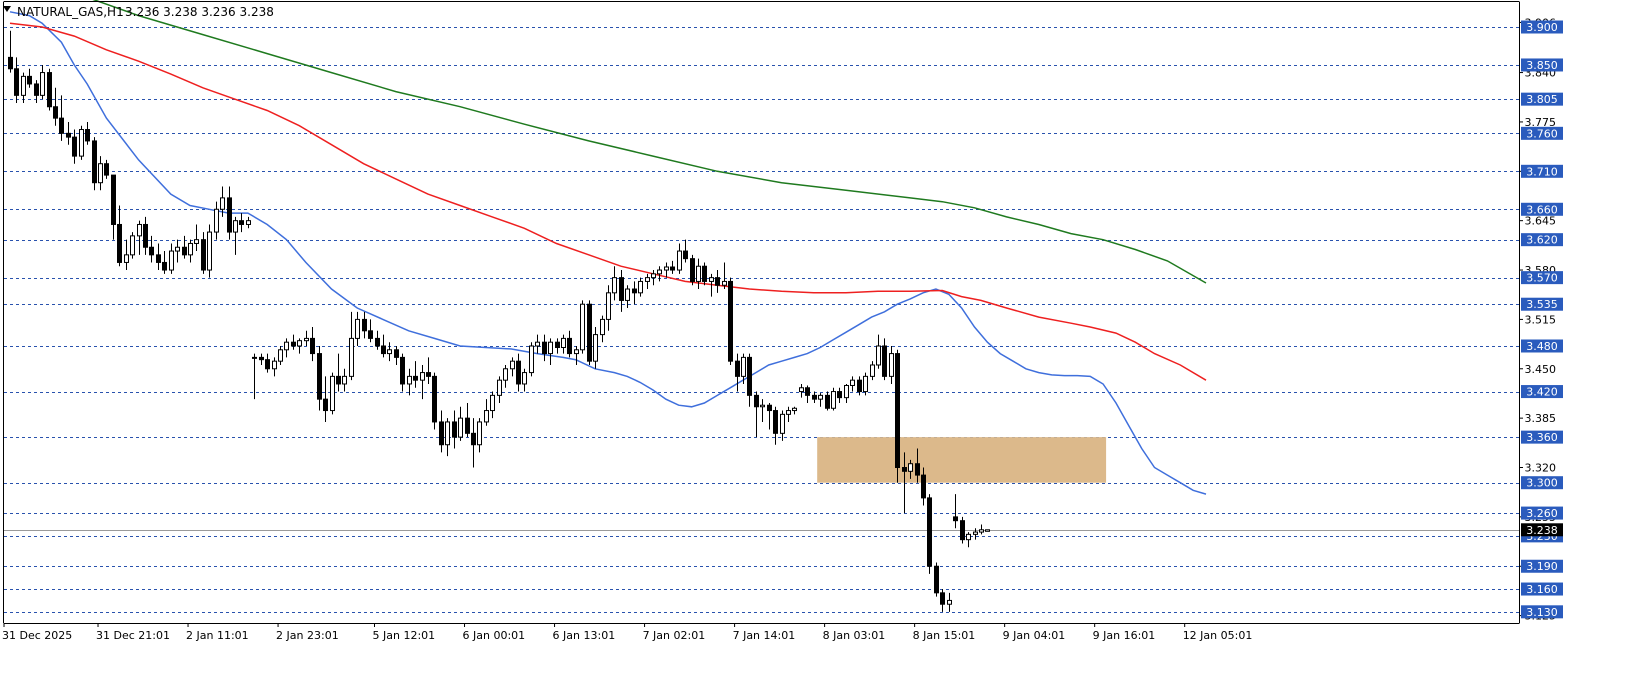 The image size is (1641, 679). Describe the element at coordinates (404, 635) in the screenshot. I see `x-tick-label: 5 Jan 12:01` at that location.